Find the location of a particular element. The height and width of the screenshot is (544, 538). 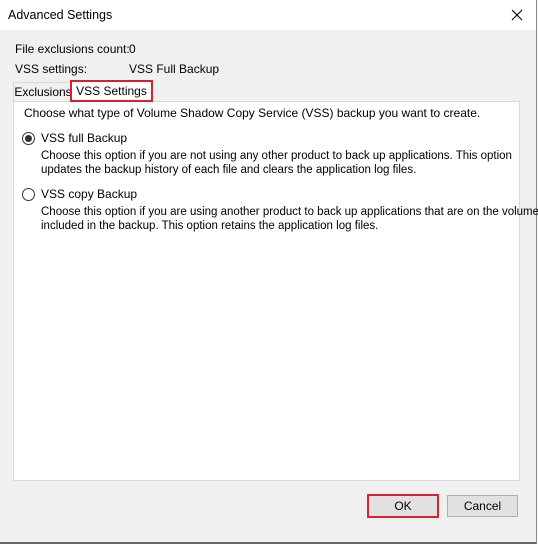

close-button is located at coordinates (517, 15).